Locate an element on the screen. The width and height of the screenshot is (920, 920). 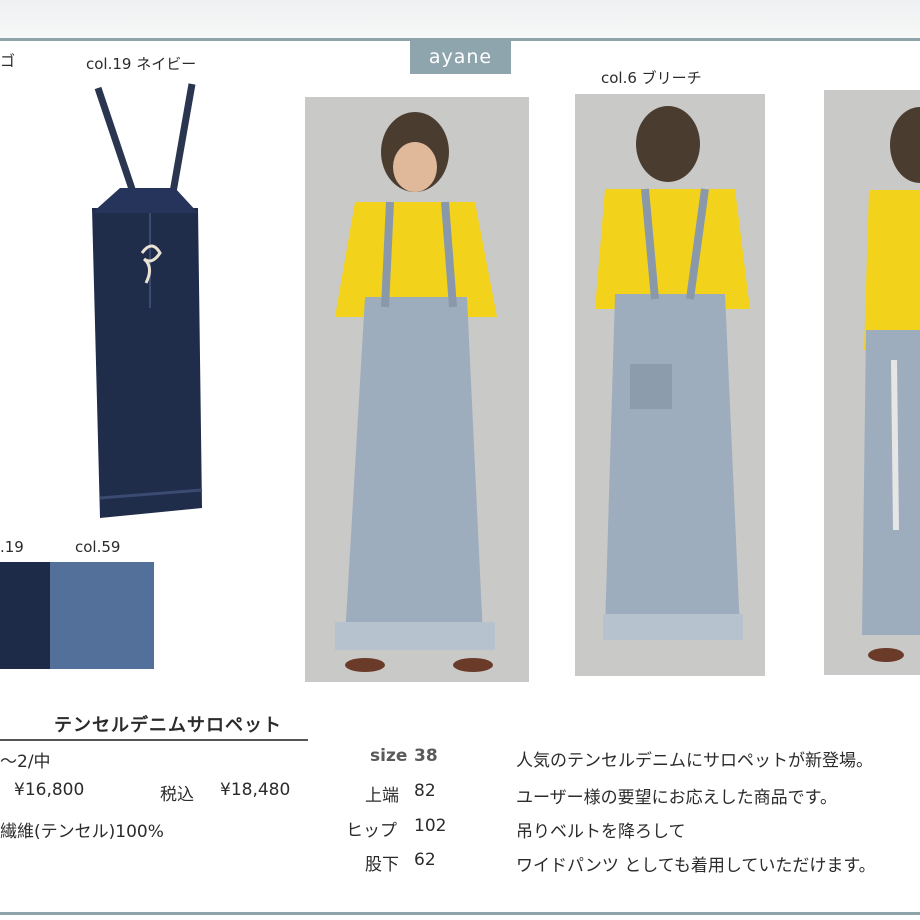
price: ¥16,800 is located at coordinates (49, 790).